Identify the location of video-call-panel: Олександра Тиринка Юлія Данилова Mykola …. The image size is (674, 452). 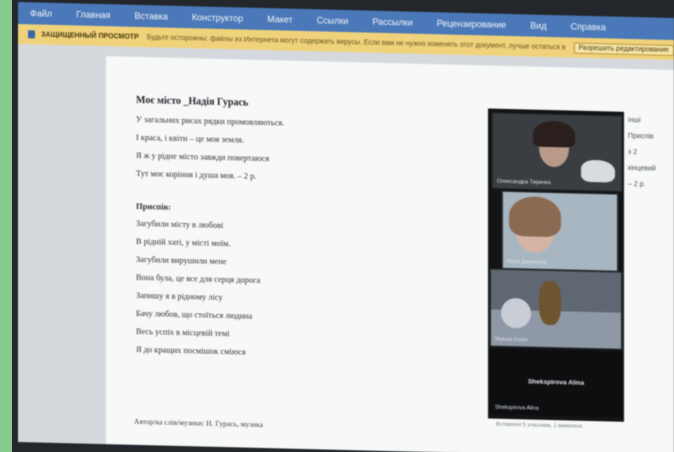
(556, 265).